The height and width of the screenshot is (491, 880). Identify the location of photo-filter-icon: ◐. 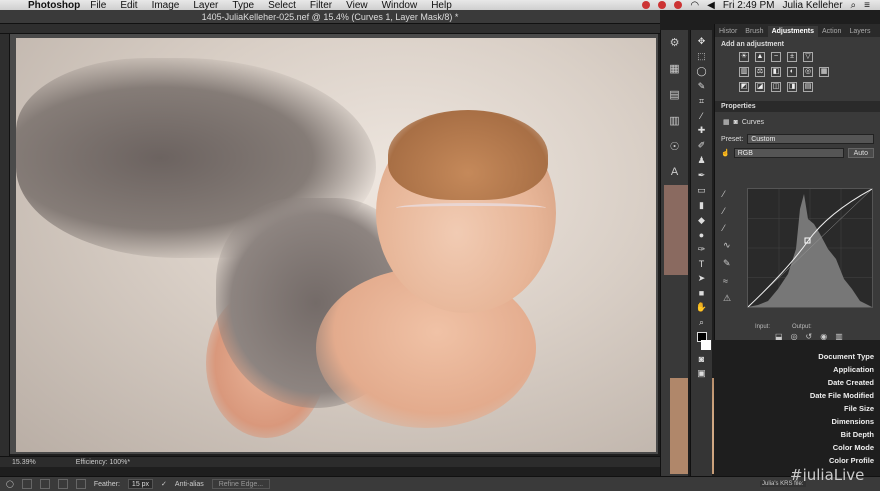
(792, 72).